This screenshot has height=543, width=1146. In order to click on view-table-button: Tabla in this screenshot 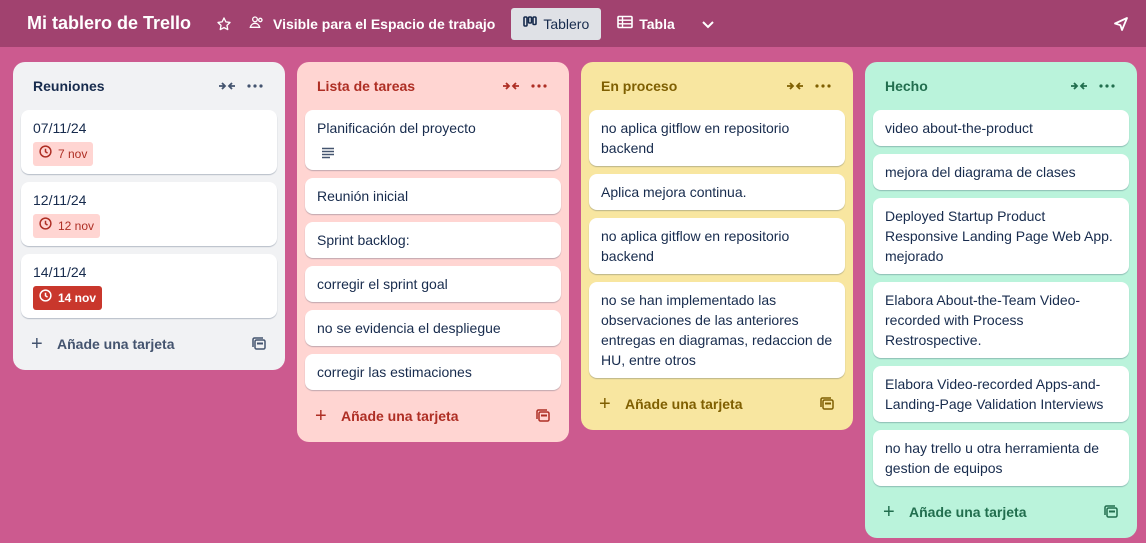, I will do `click(646, 24)`.